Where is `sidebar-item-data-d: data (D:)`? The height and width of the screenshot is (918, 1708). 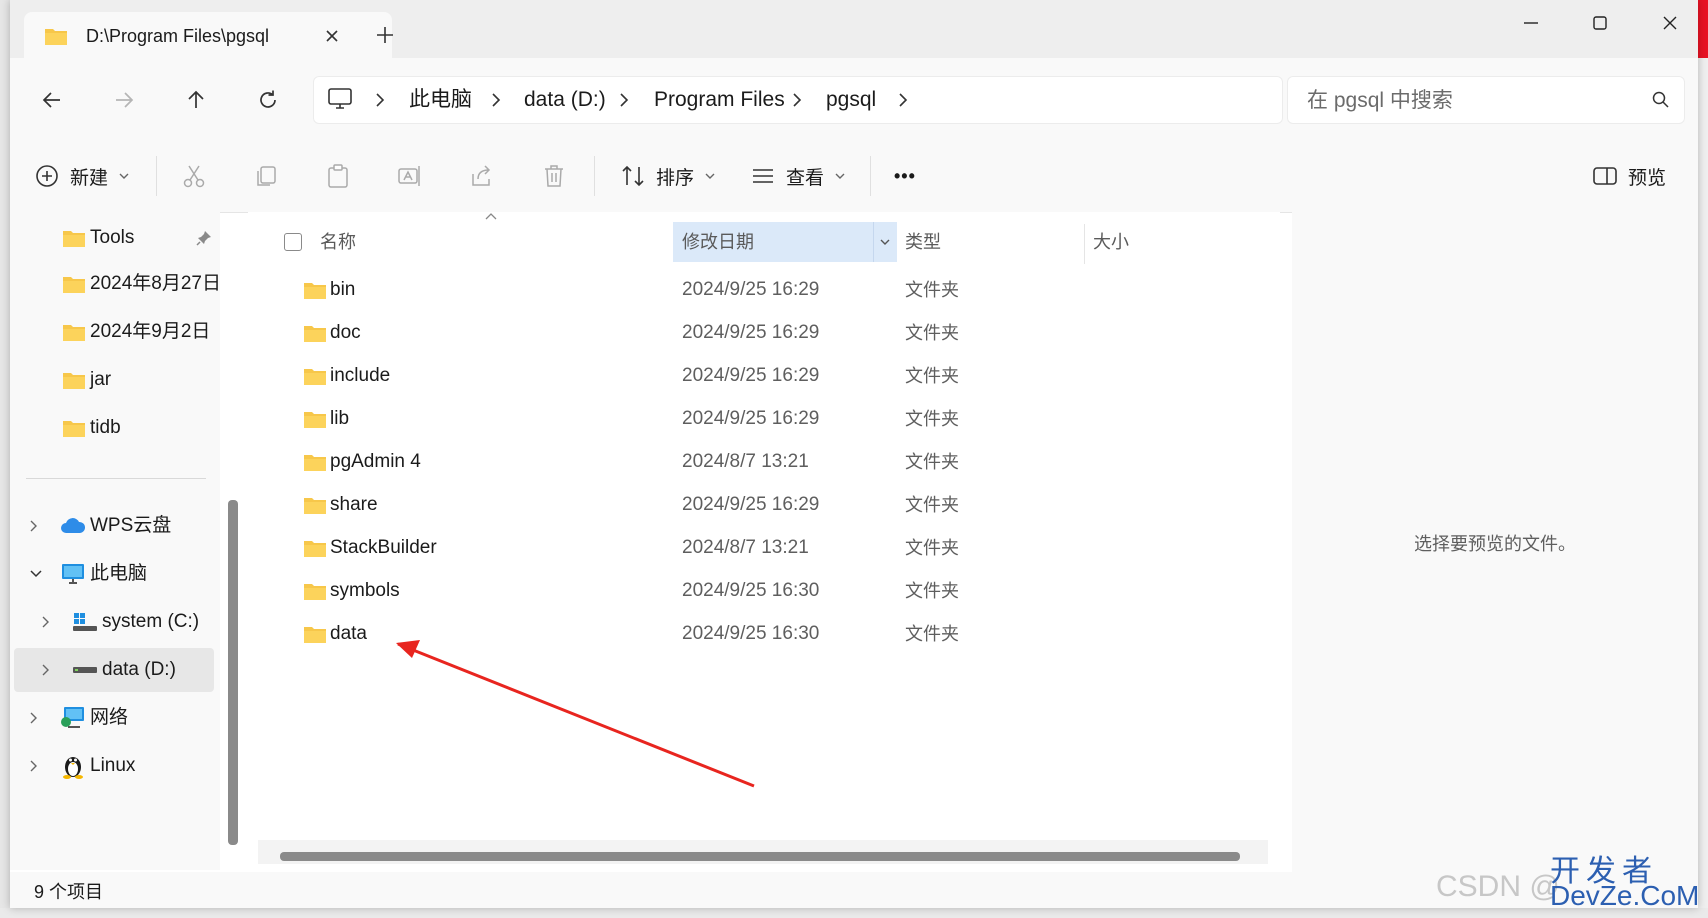
sidebar-item-data-d: data (D:) is located at coordinates (114, 670).